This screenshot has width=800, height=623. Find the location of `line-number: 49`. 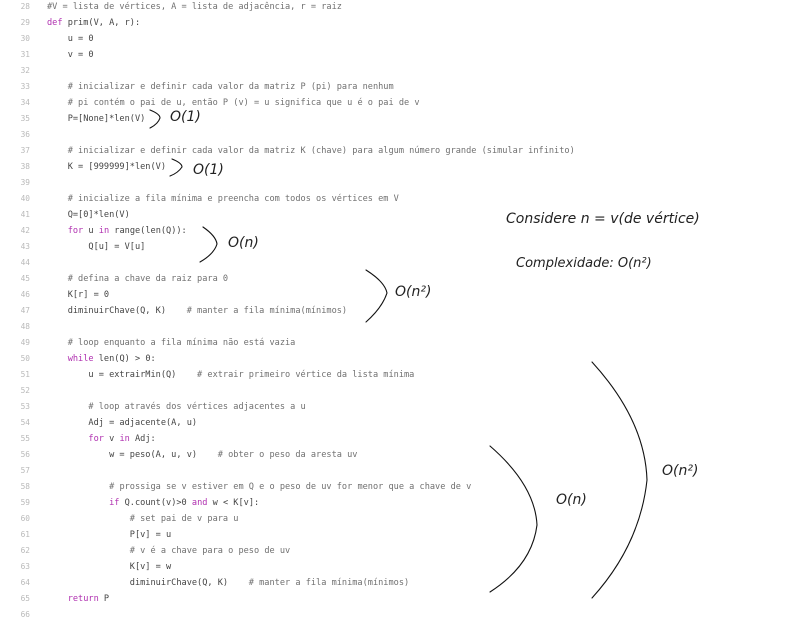

line-number: 49 is located at coordinates (25, 342).